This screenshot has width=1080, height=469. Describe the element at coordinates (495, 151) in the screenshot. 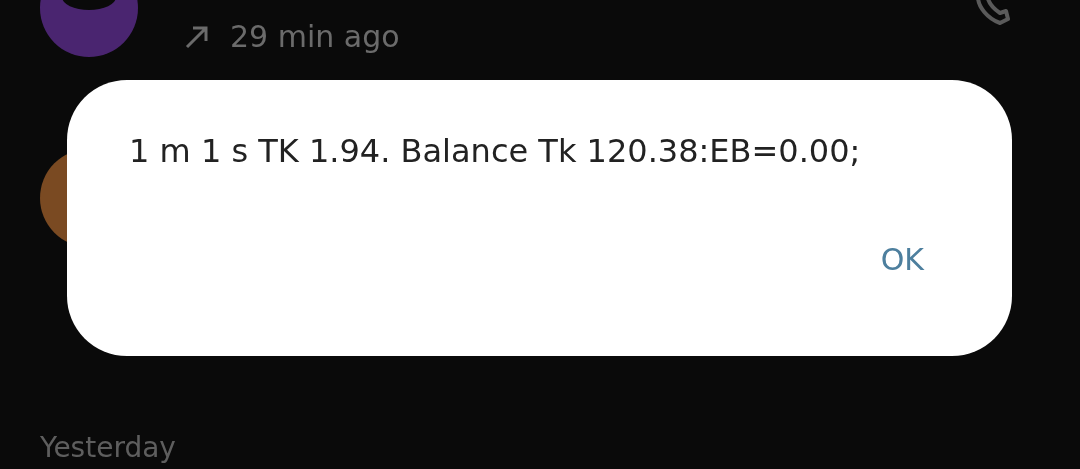

I see `dialog-message: 1 m 1 s TK 1.94. Balance Tk 120.38:EB=0.00;` at that location.